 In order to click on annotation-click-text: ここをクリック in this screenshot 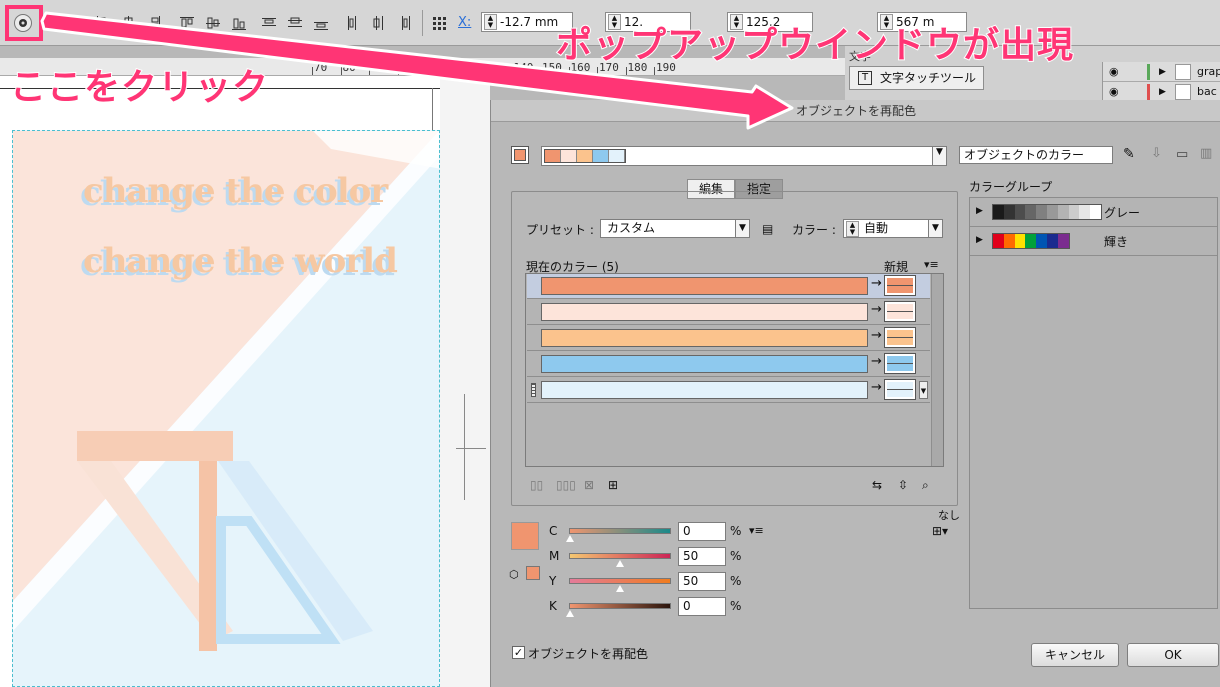, I will do `click(139, 87)`.